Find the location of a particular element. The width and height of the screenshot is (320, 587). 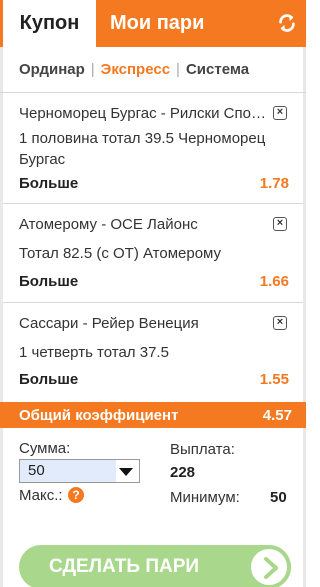

mode-single: Ординар is located at coordinates (52, 69).